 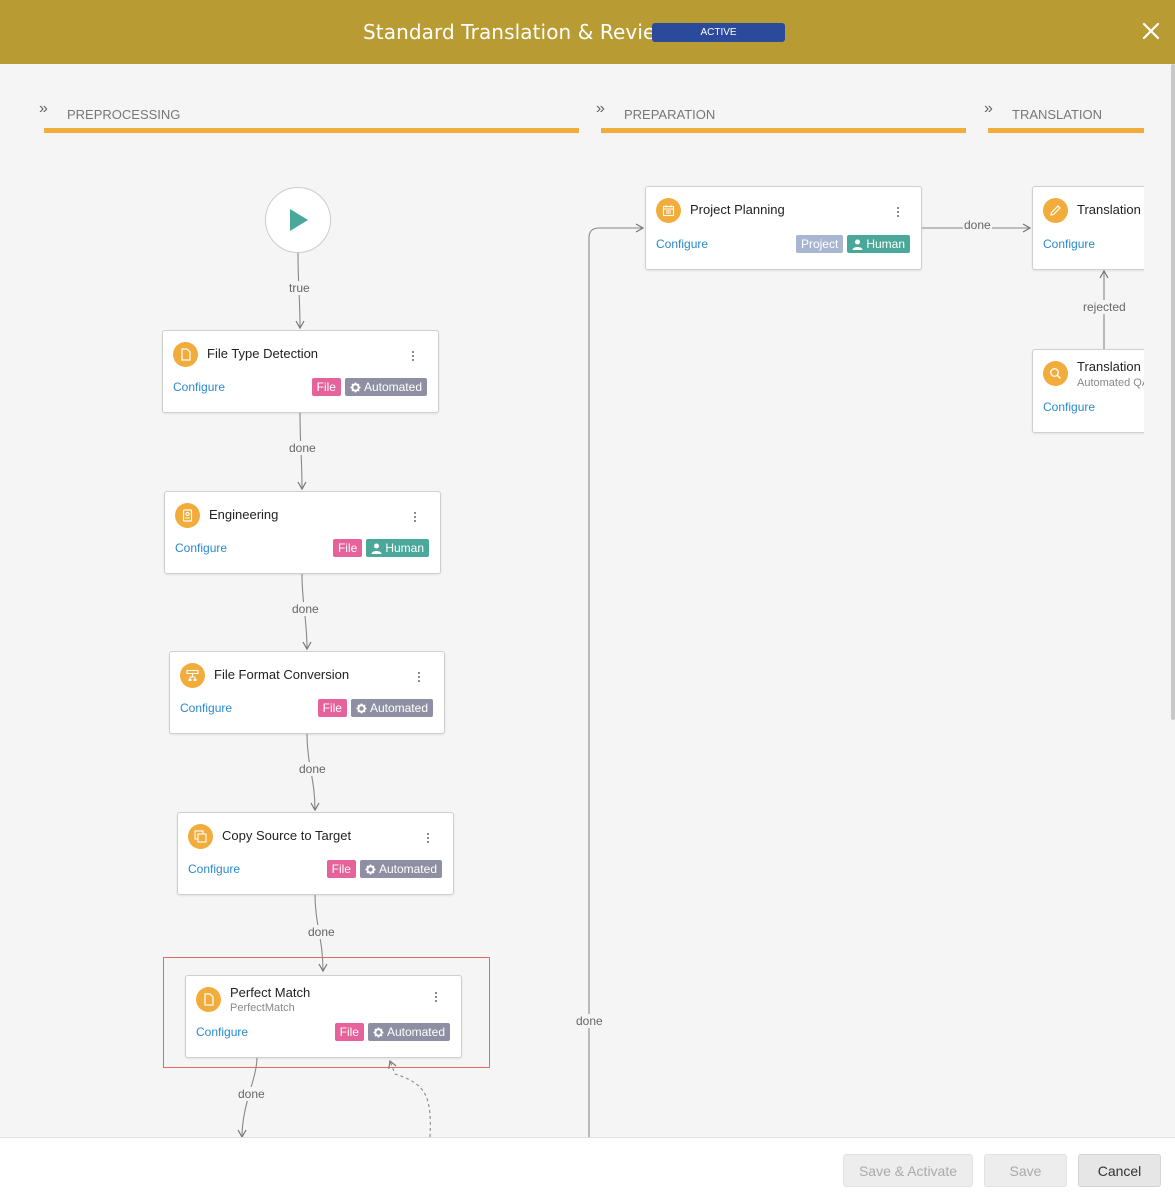 I want to click on pencil-icon, so click(x=1055, y=210).